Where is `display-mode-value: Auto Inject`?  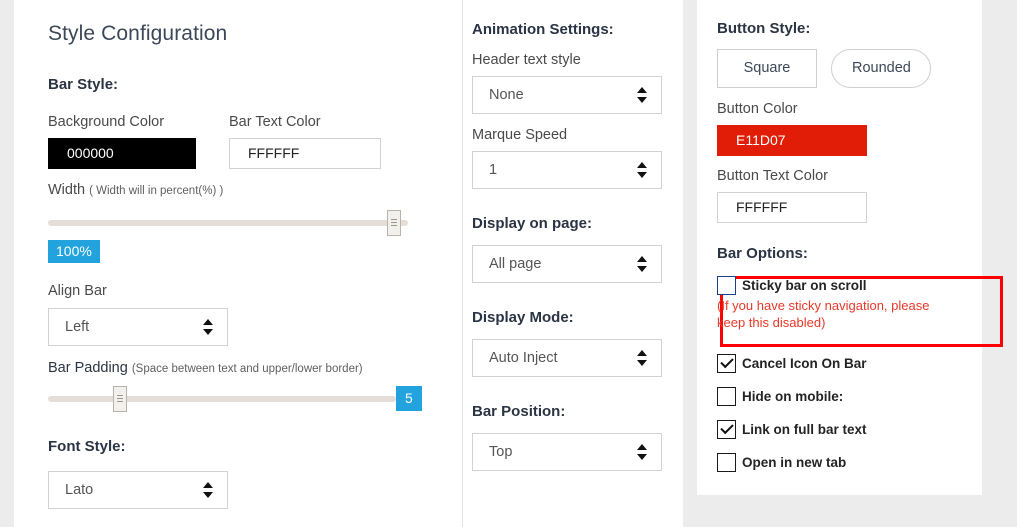
display-mode-value: Auto Inject is located at coordinates (523, 358).